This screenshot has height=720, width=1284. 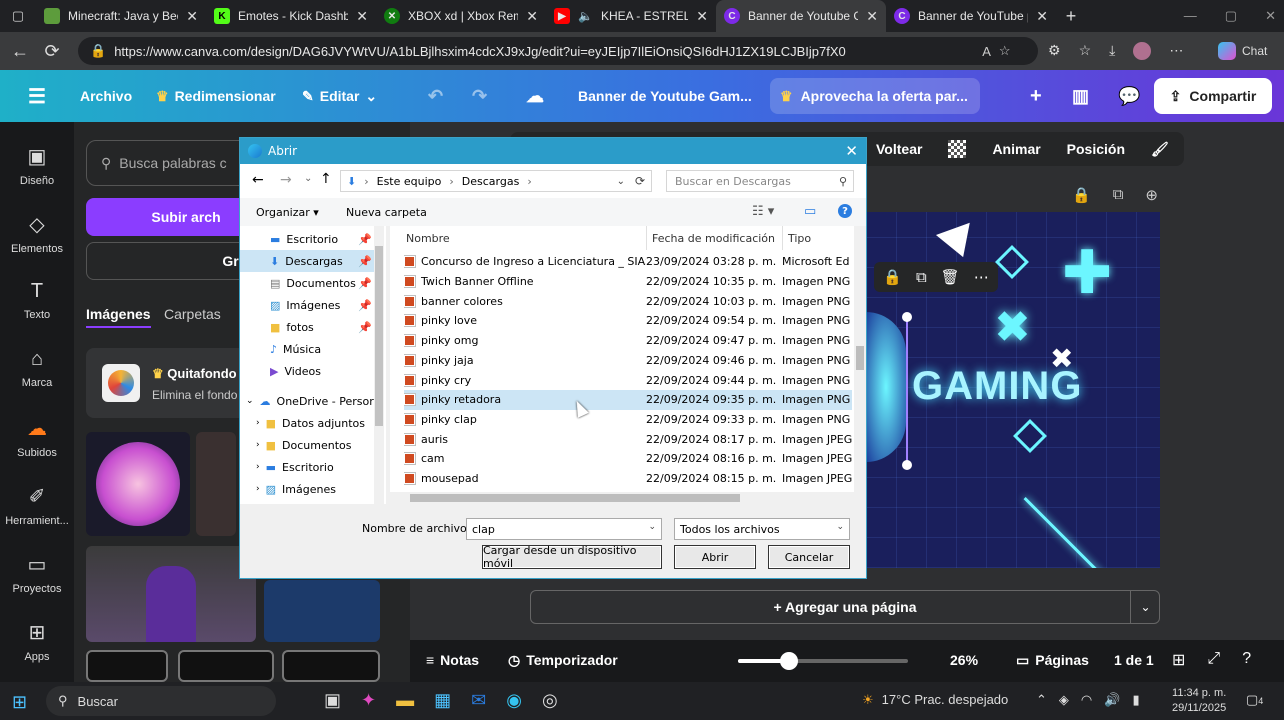 What do you see at coordinates (760, 181) in the screenshot?
I see `search-input: Buscar en Descargas ⚲` at bounding box center [760, 181].